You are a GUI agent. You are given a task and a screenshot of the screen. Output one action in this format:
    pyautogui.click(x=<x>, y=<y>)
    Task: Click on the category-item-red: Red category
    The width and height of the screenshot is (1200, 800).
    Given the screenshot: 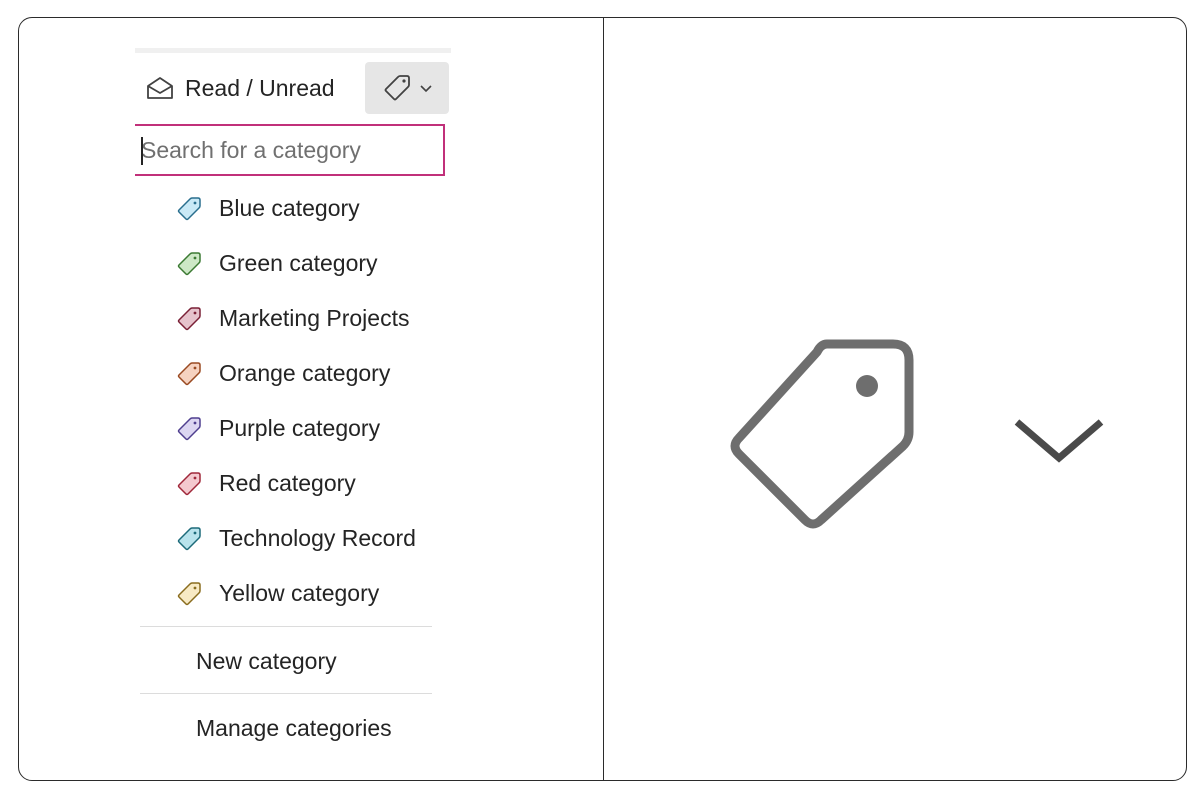 What is the action you would take?
    pyautogui.click(x=293, y=483)
    